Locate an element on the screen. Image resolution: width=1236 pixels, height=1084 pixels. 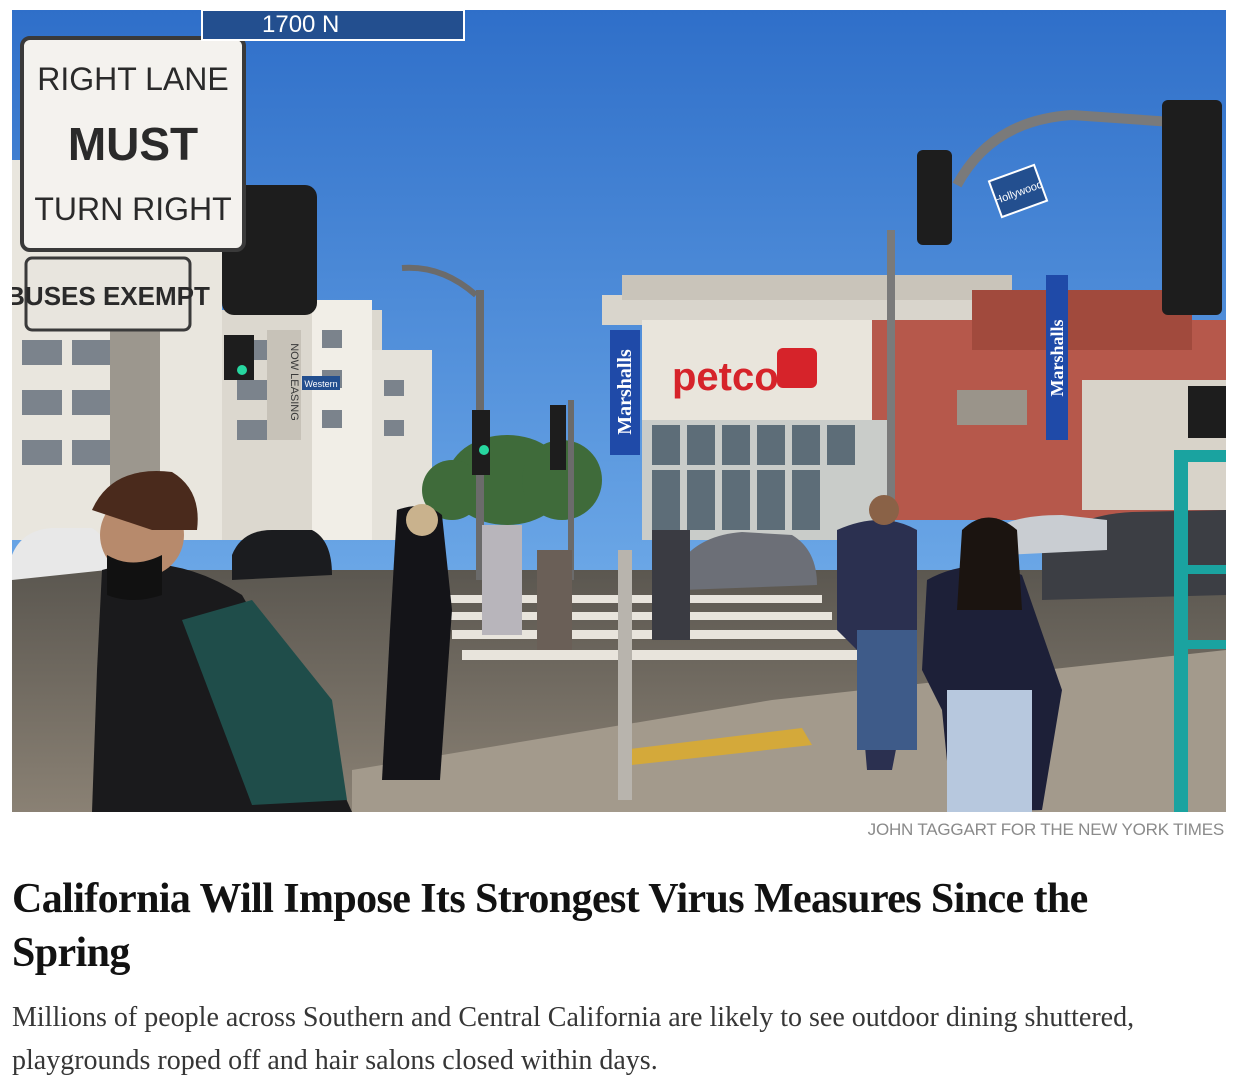
photo-credit: JOHN TAGGART FOR THE NEW YORK TIMES is located at coordinates (1046, 829).